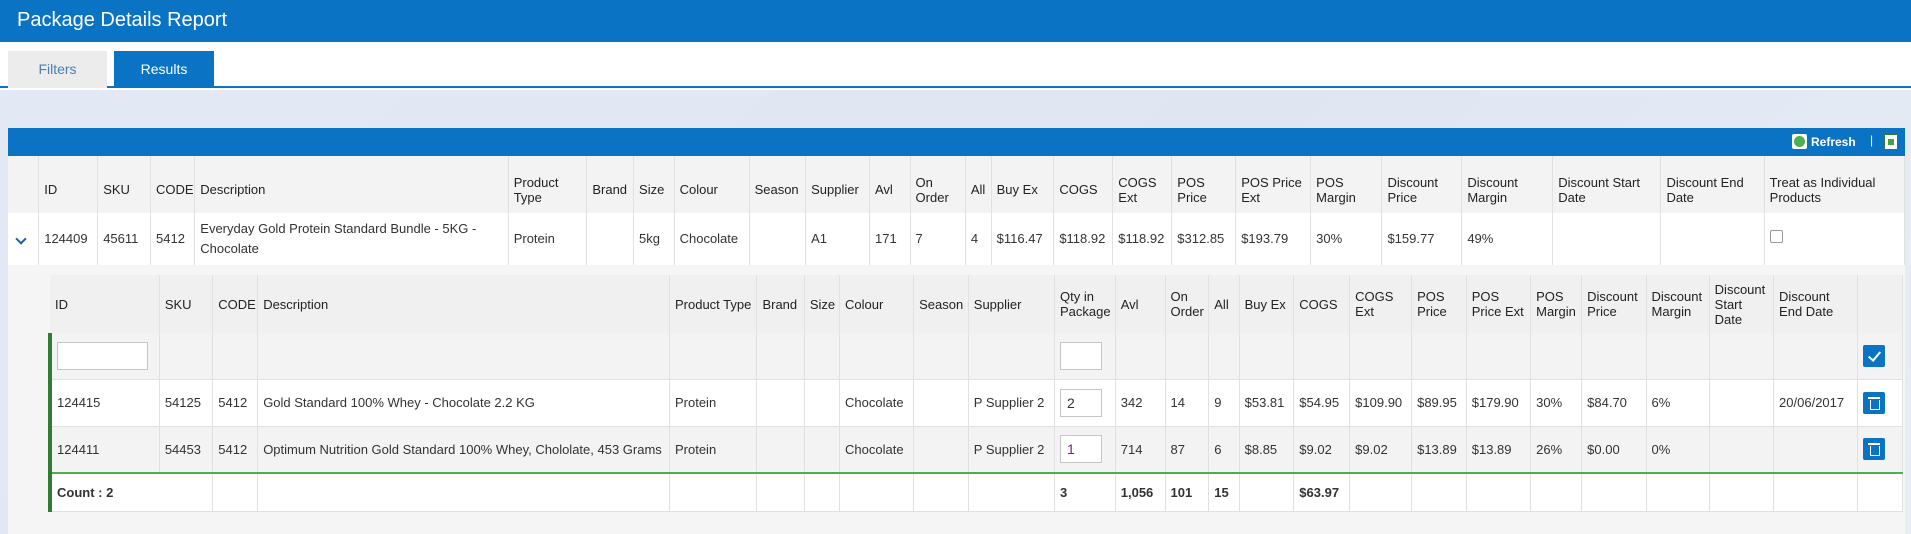 Image resolution: width=1911 pixels, height=534 pixels. I want to click on cell-supplier: P Supplier 2, so click(1012, 449).